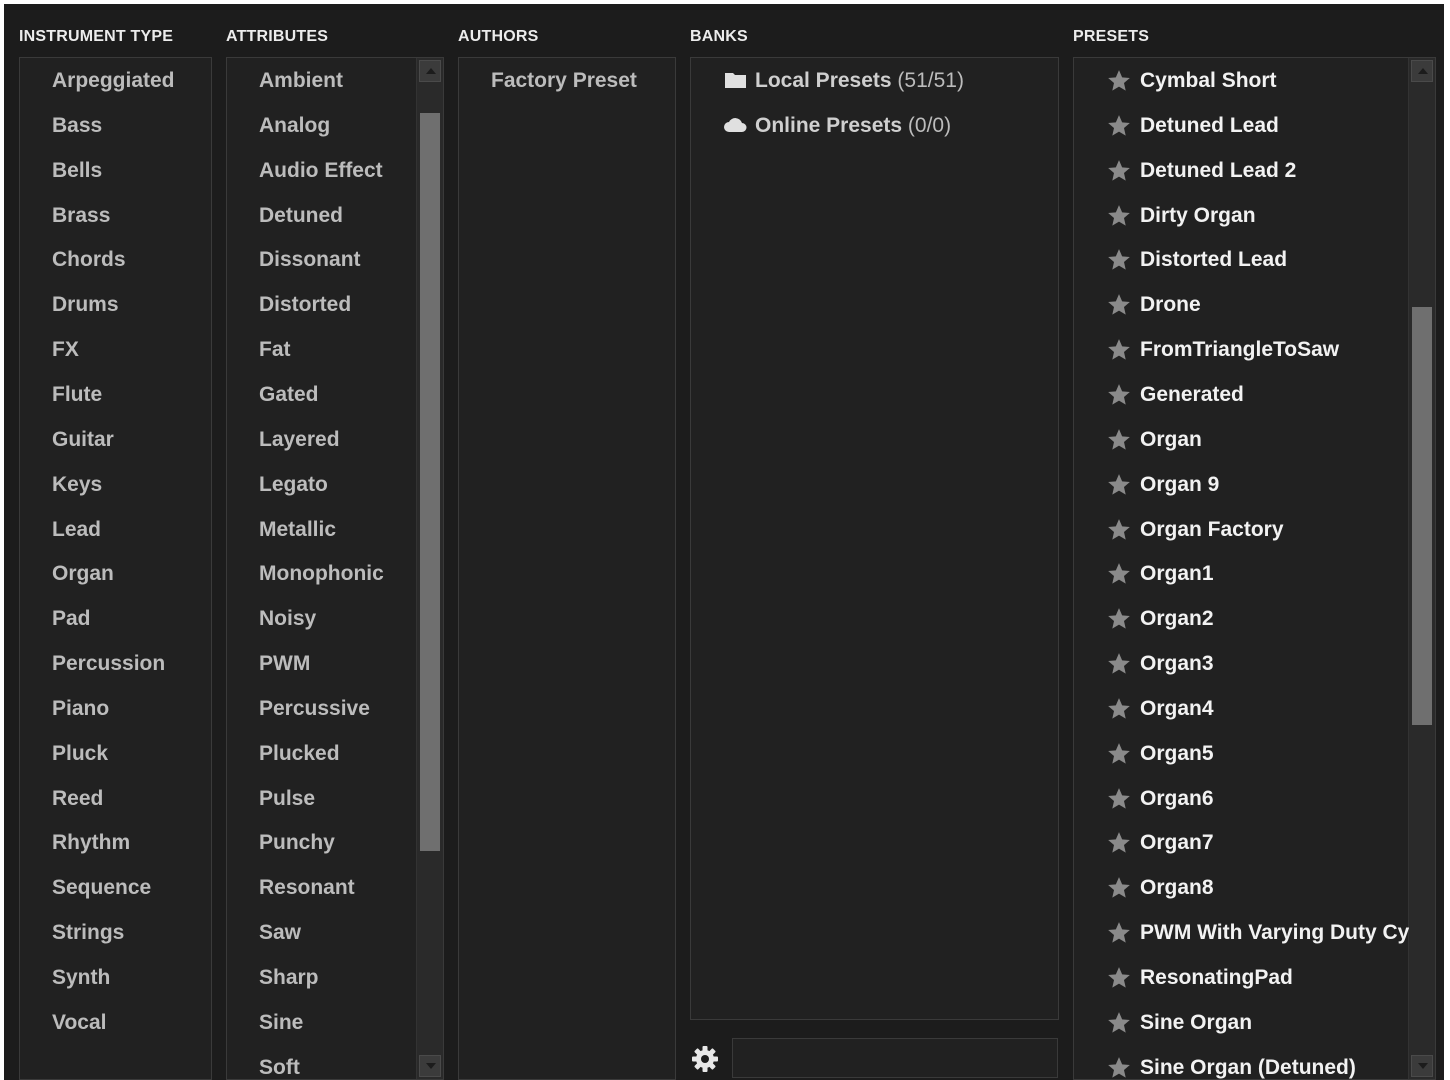  What do you see at coordinates (115, 708) in the screenshot?
I see `instrument-type-item: Piano` at bounding box center [115, 708].